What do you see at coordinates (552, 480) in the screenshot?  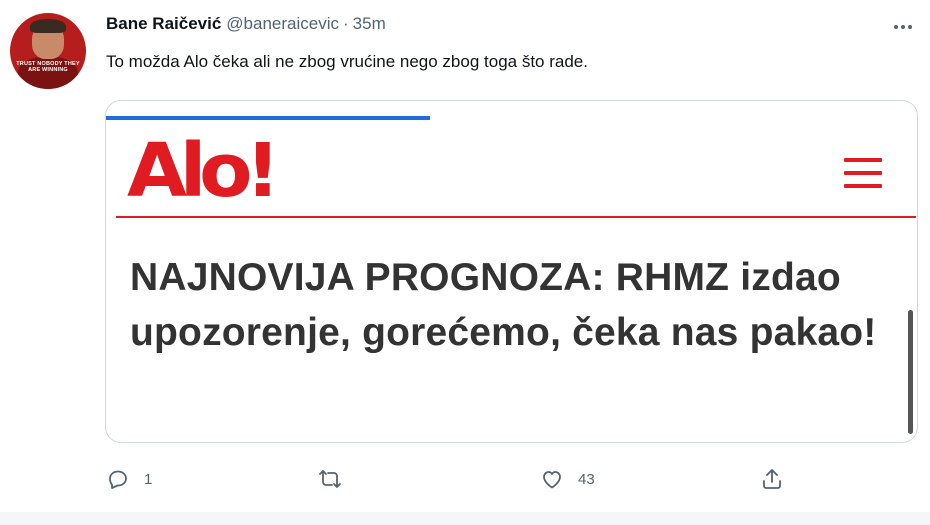 I see `heart-icon` at bounding box center [552, 480].